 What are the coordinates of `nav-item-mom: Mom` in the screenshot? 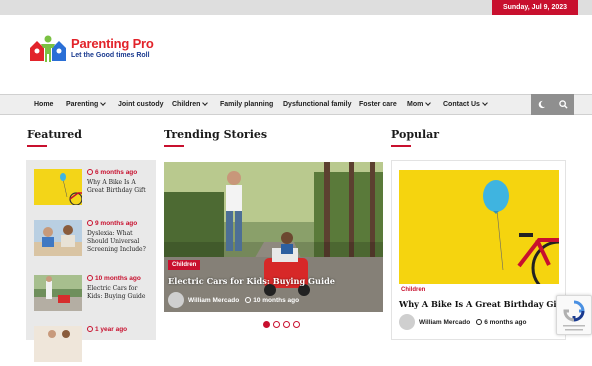 It's located at (419, 104).